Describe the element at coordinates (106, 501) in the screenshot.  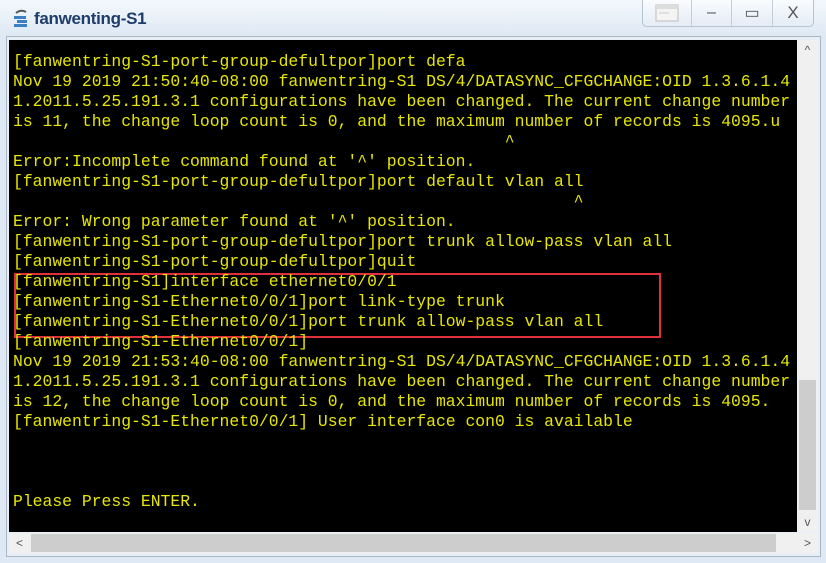
I see `terminal-line: Please Press ENTER.` at that location.